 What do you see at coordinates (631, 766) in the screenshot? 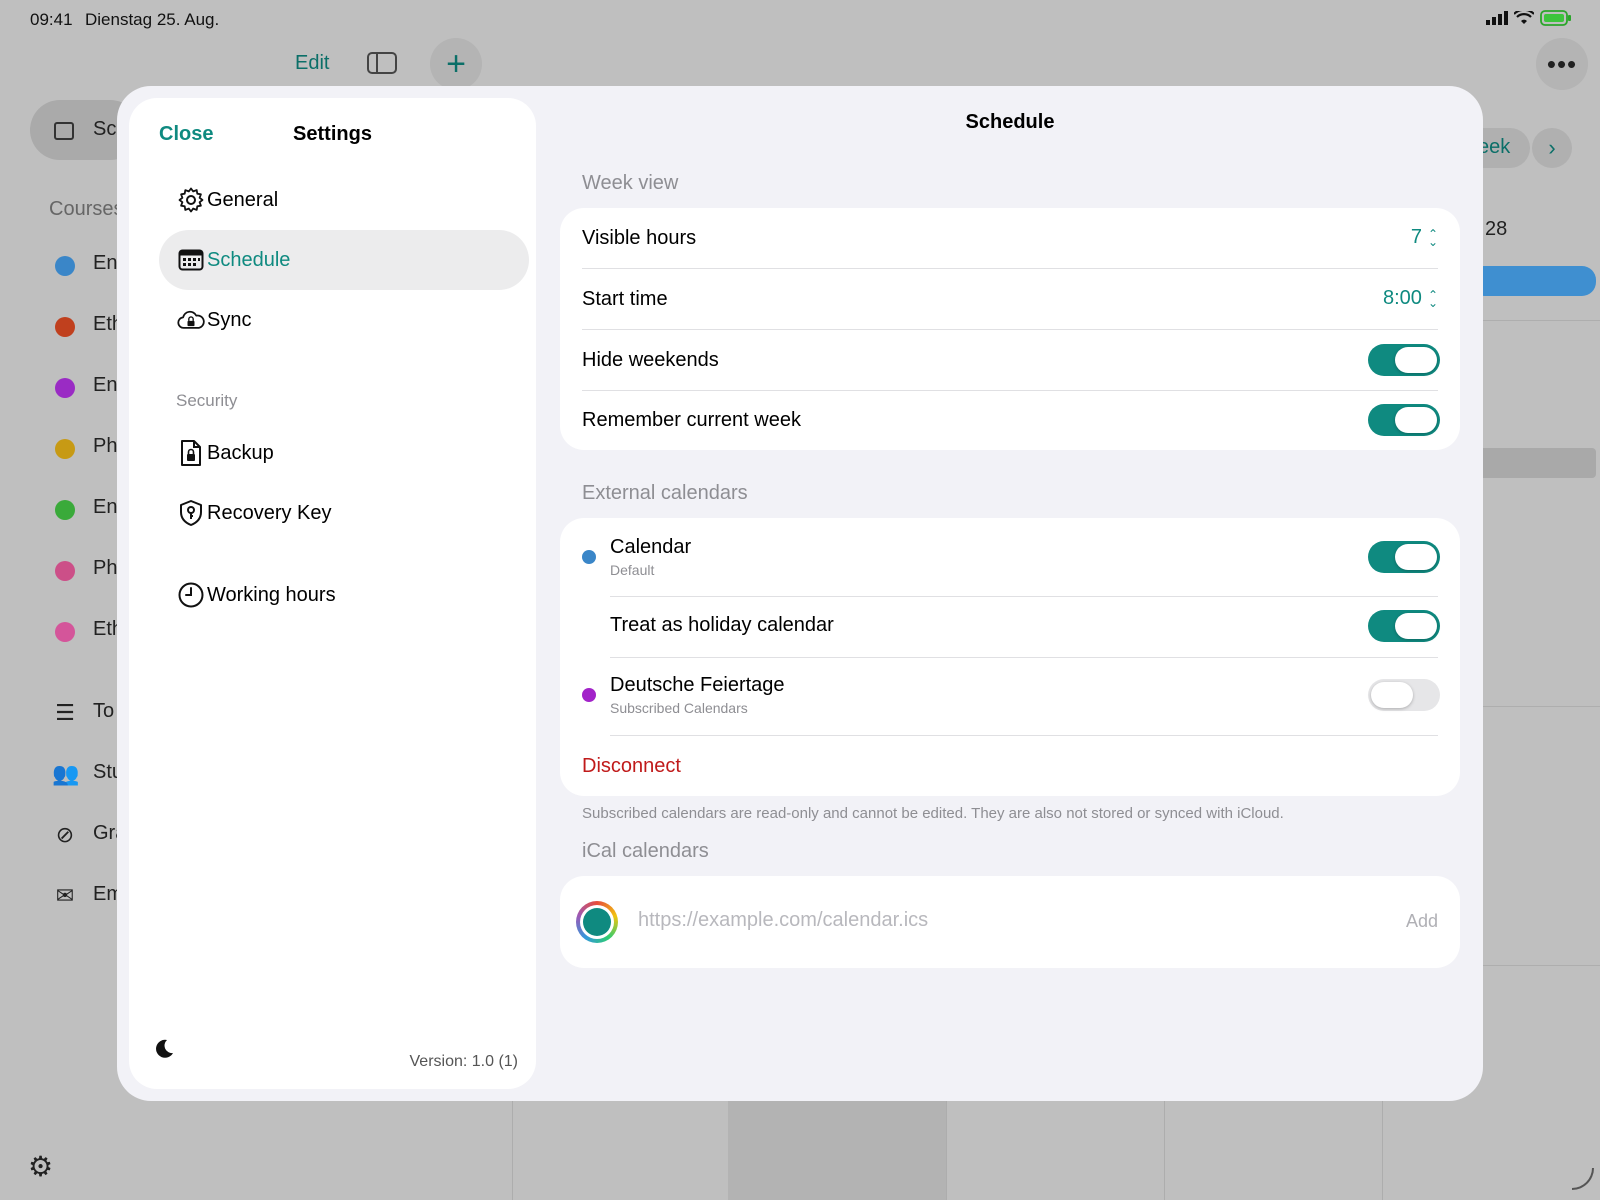
I see `disconnect-button: Disconnect` at bounding box center [631, 766].